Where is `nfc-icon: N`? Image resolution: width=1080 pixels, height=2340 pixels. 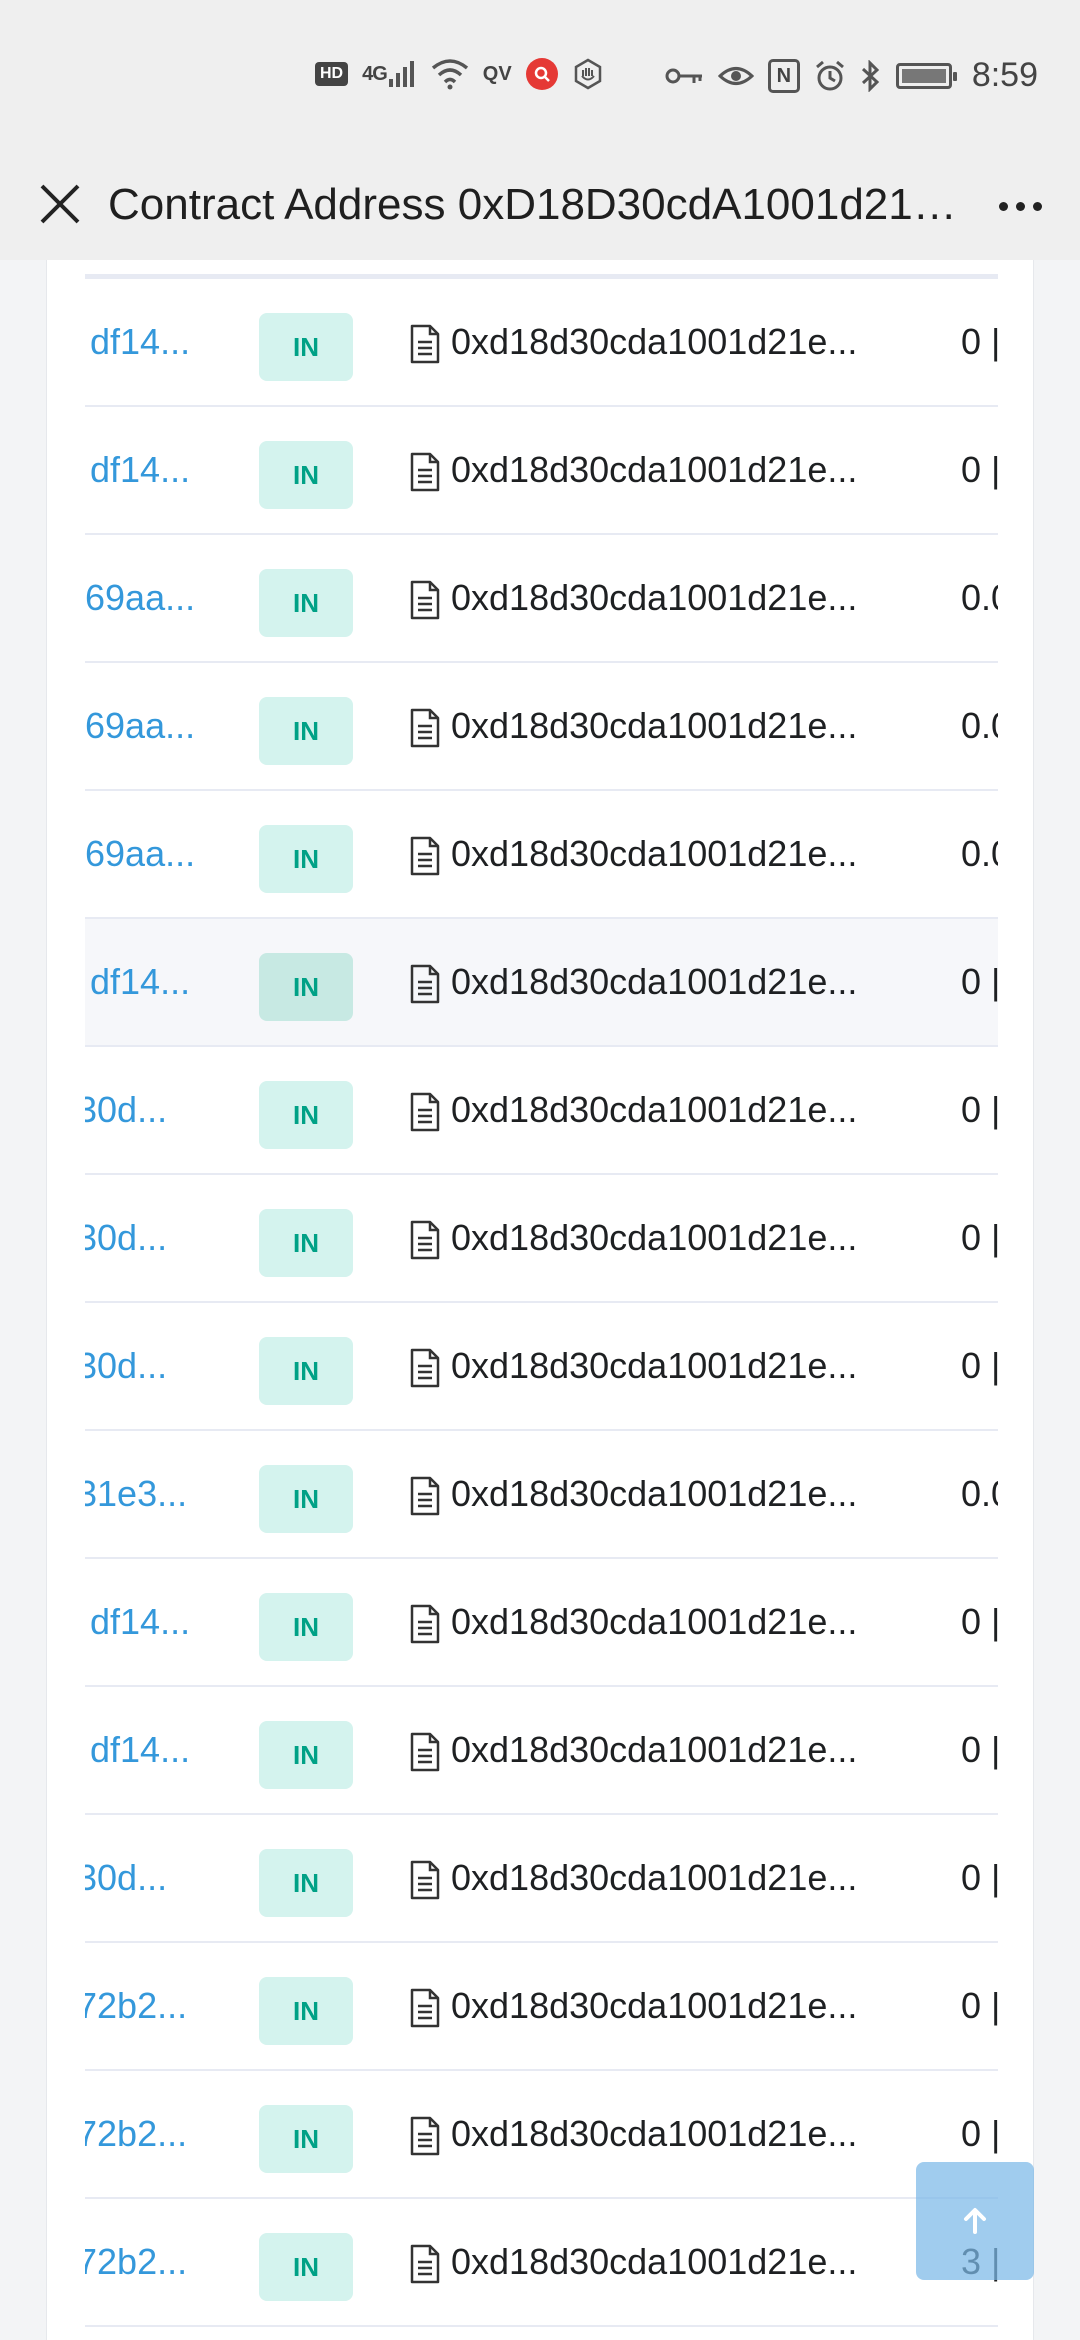
nfc-icon: N is located at coordinates (783, 76).